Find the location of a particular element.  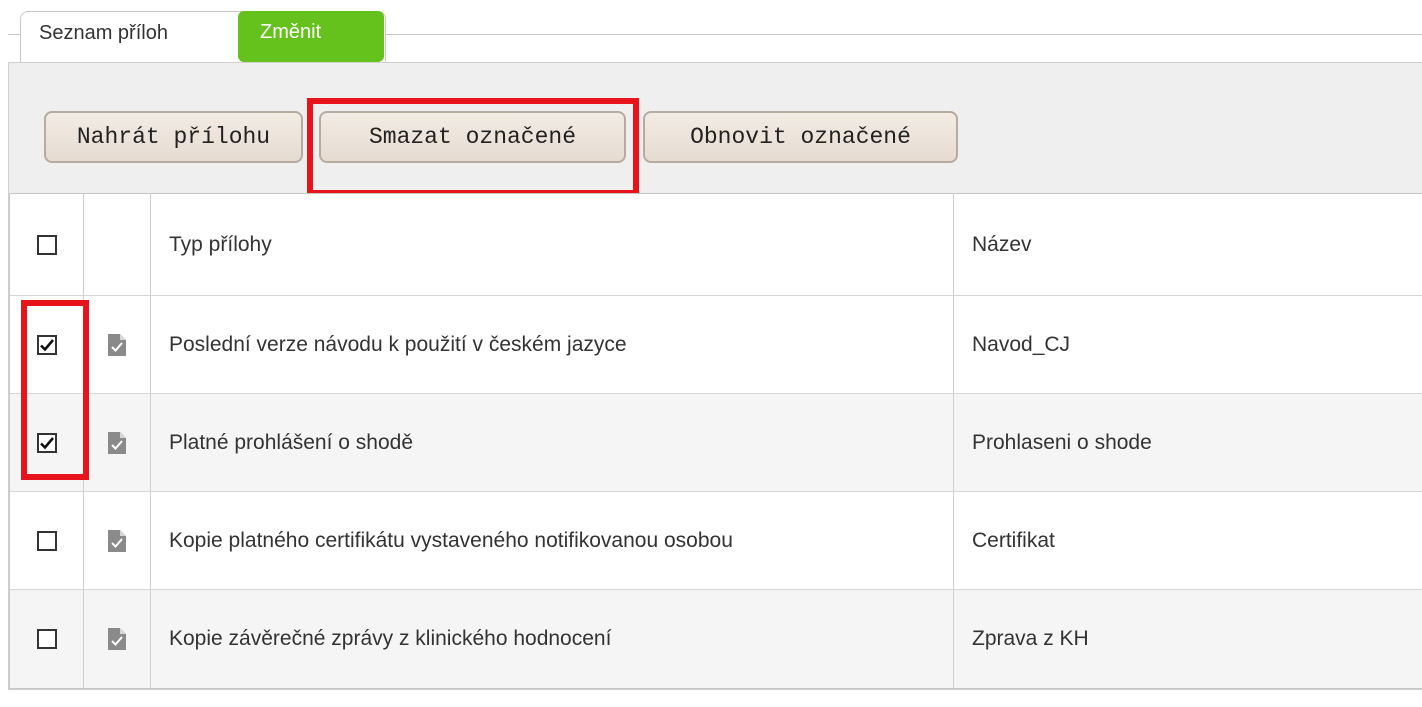

attachment-name: Certifikat is located at coordinates (1013, 540).